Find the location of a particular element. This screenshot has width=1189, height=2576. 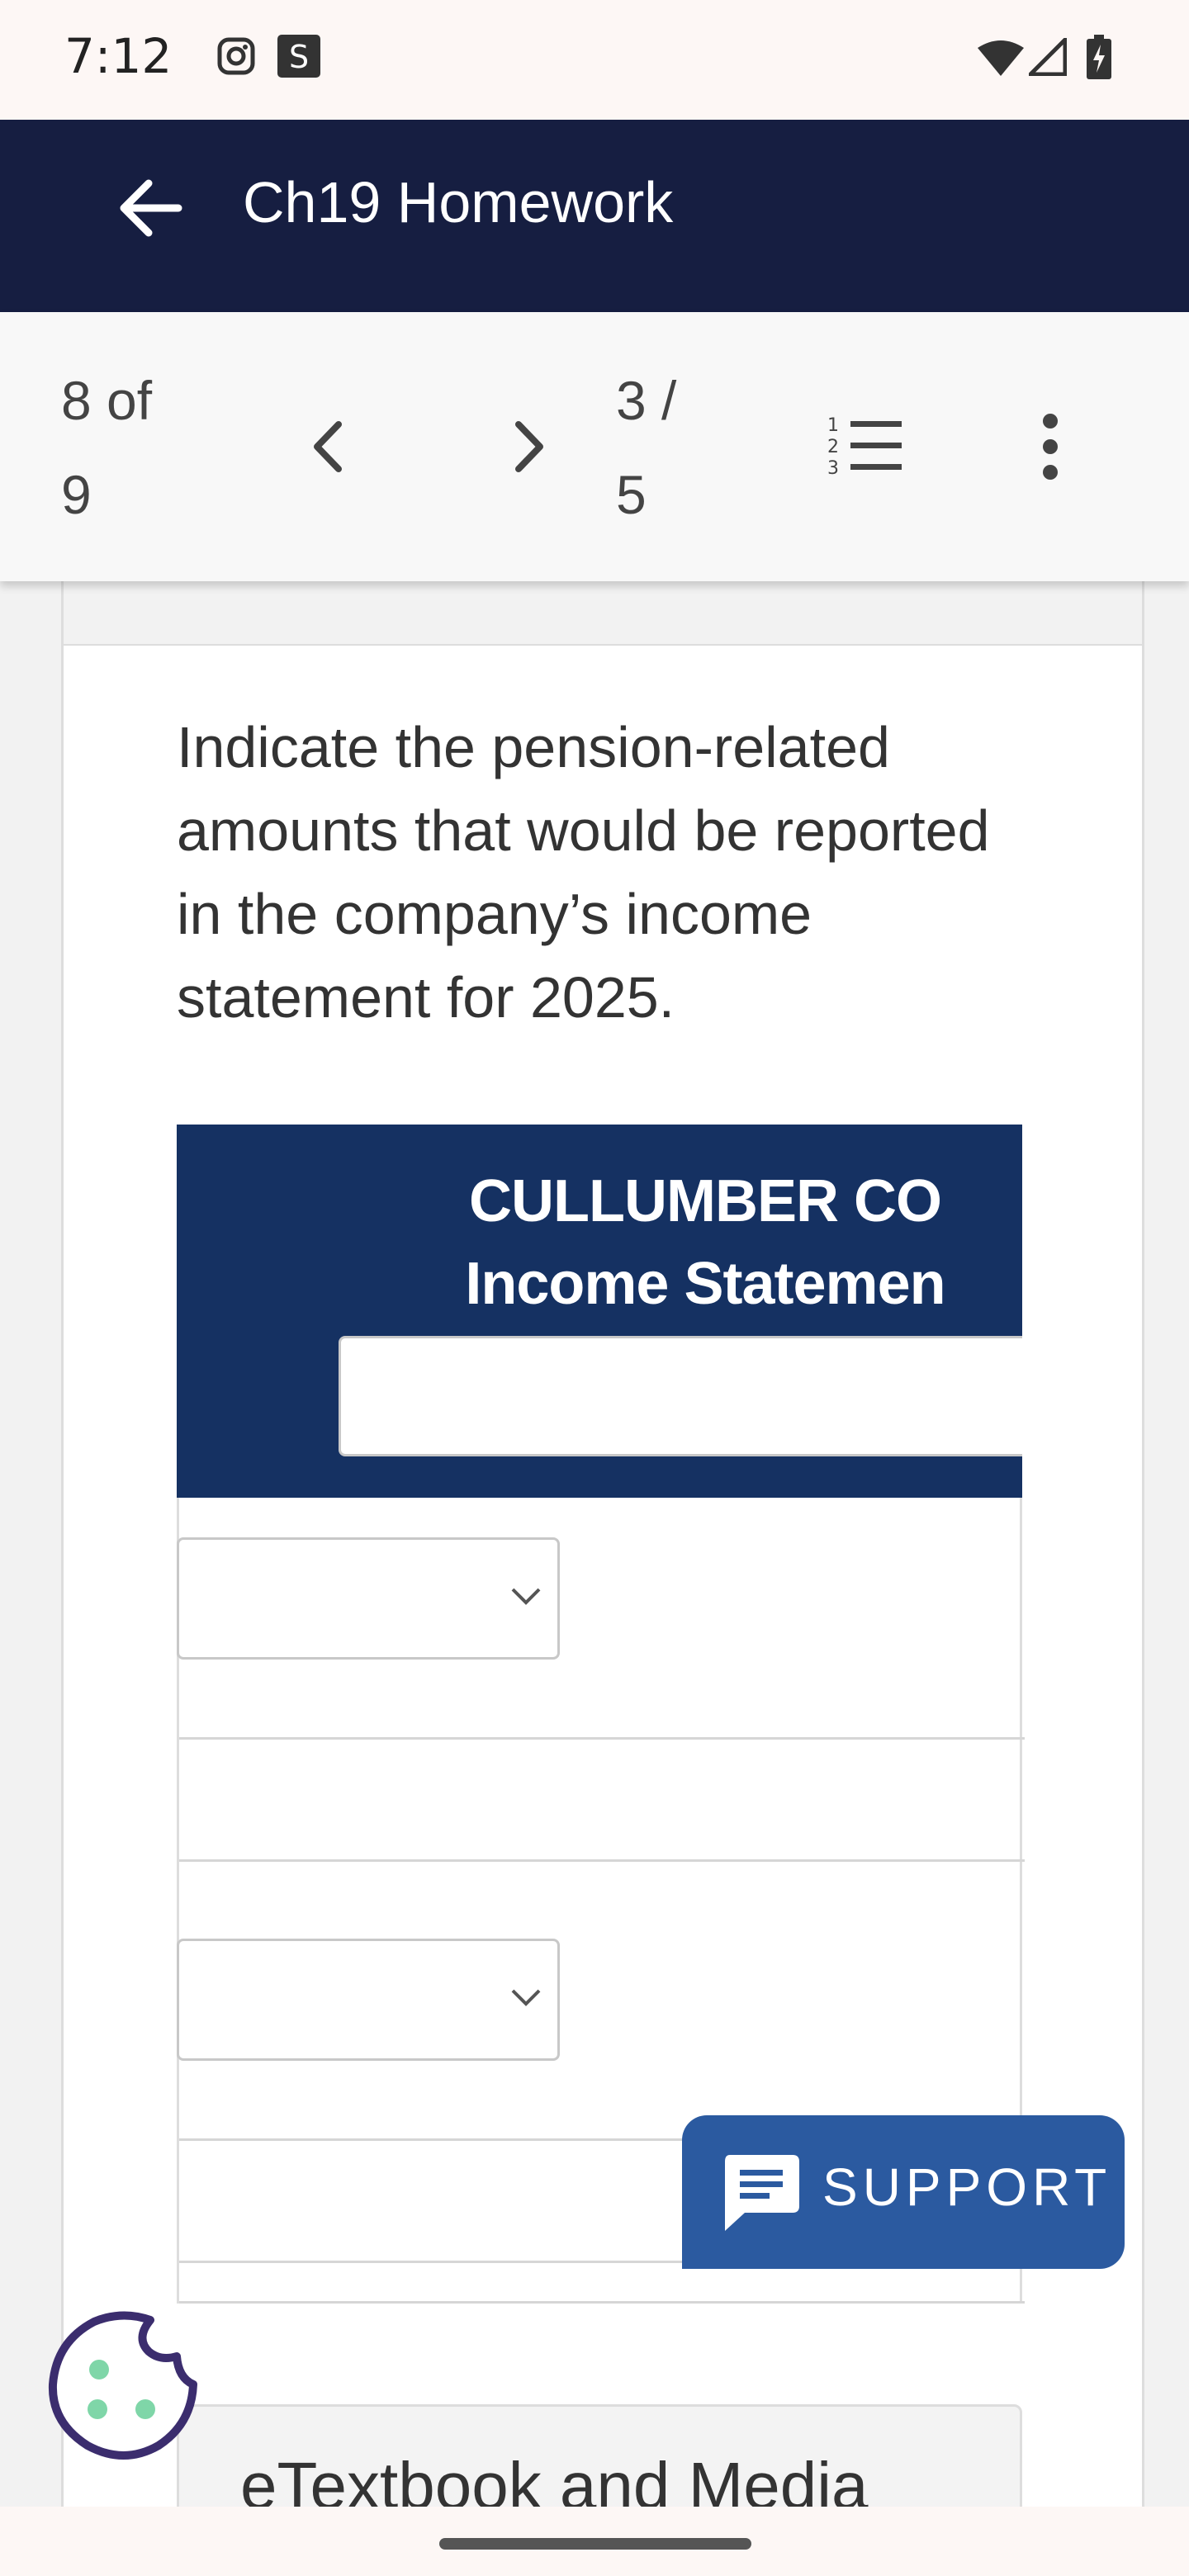

page-title: Ch19 Homework is located at coordinates (458, 202).